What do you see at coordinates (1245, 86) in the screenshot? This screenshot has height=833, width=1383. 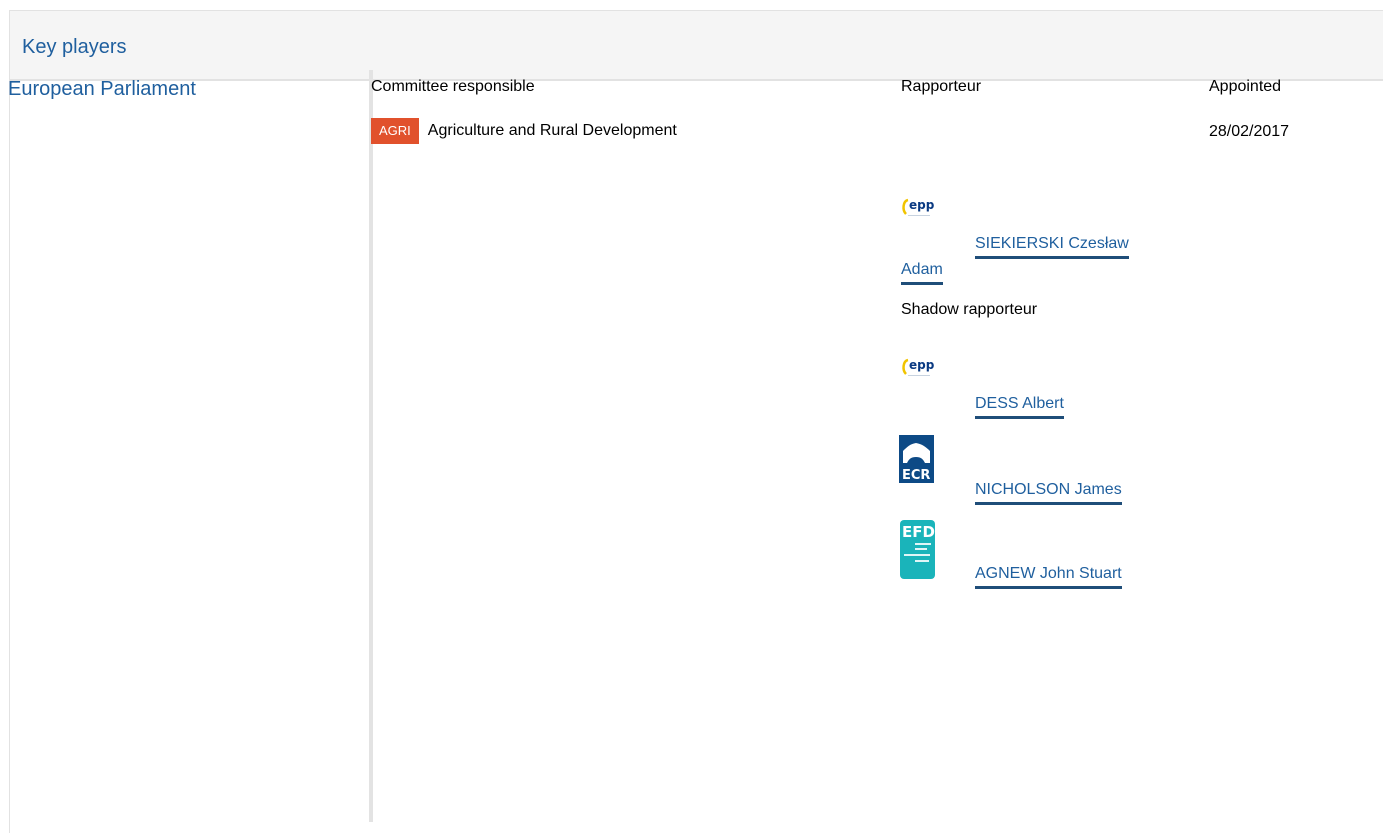 I see `column-header-appointed: Appointed` at bounding box center [1245, 86].